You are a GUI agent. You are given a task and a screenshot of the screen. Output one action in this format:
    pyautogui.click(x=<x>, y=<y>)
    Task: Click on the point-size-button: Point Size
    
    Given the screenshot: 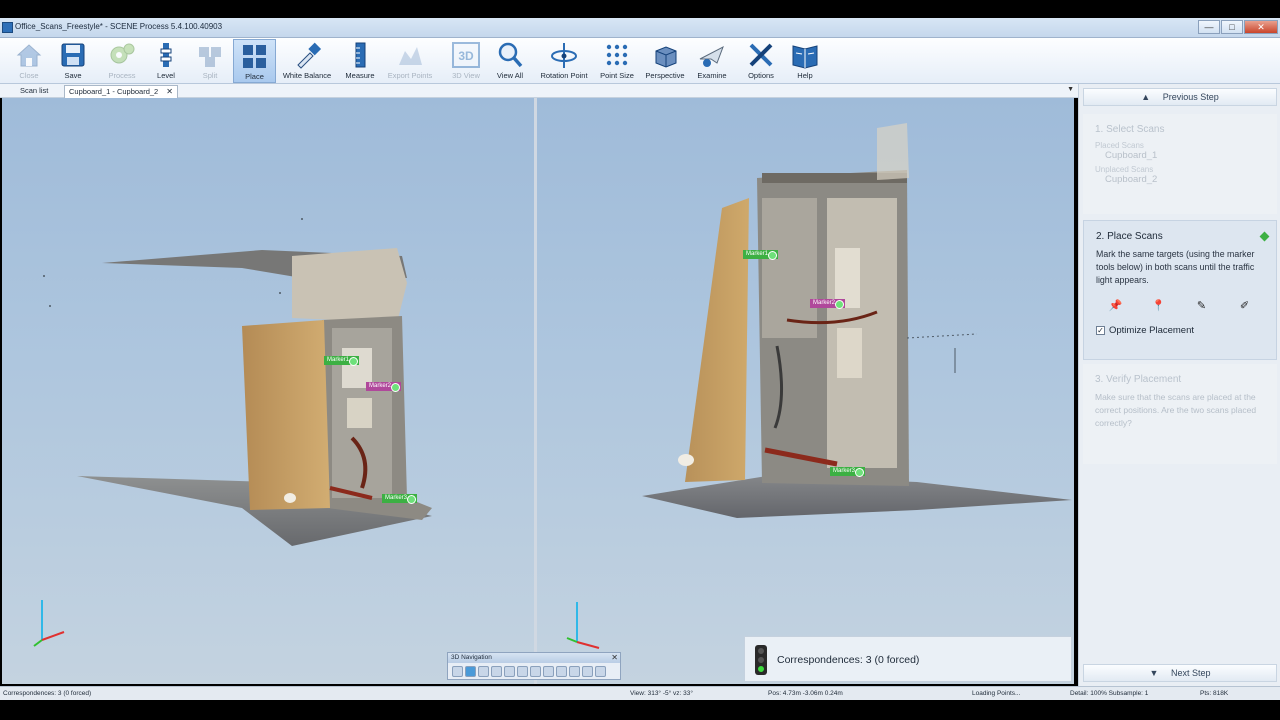 What is the action you would take?
    pyautogui.click(x=617, y=61)
    